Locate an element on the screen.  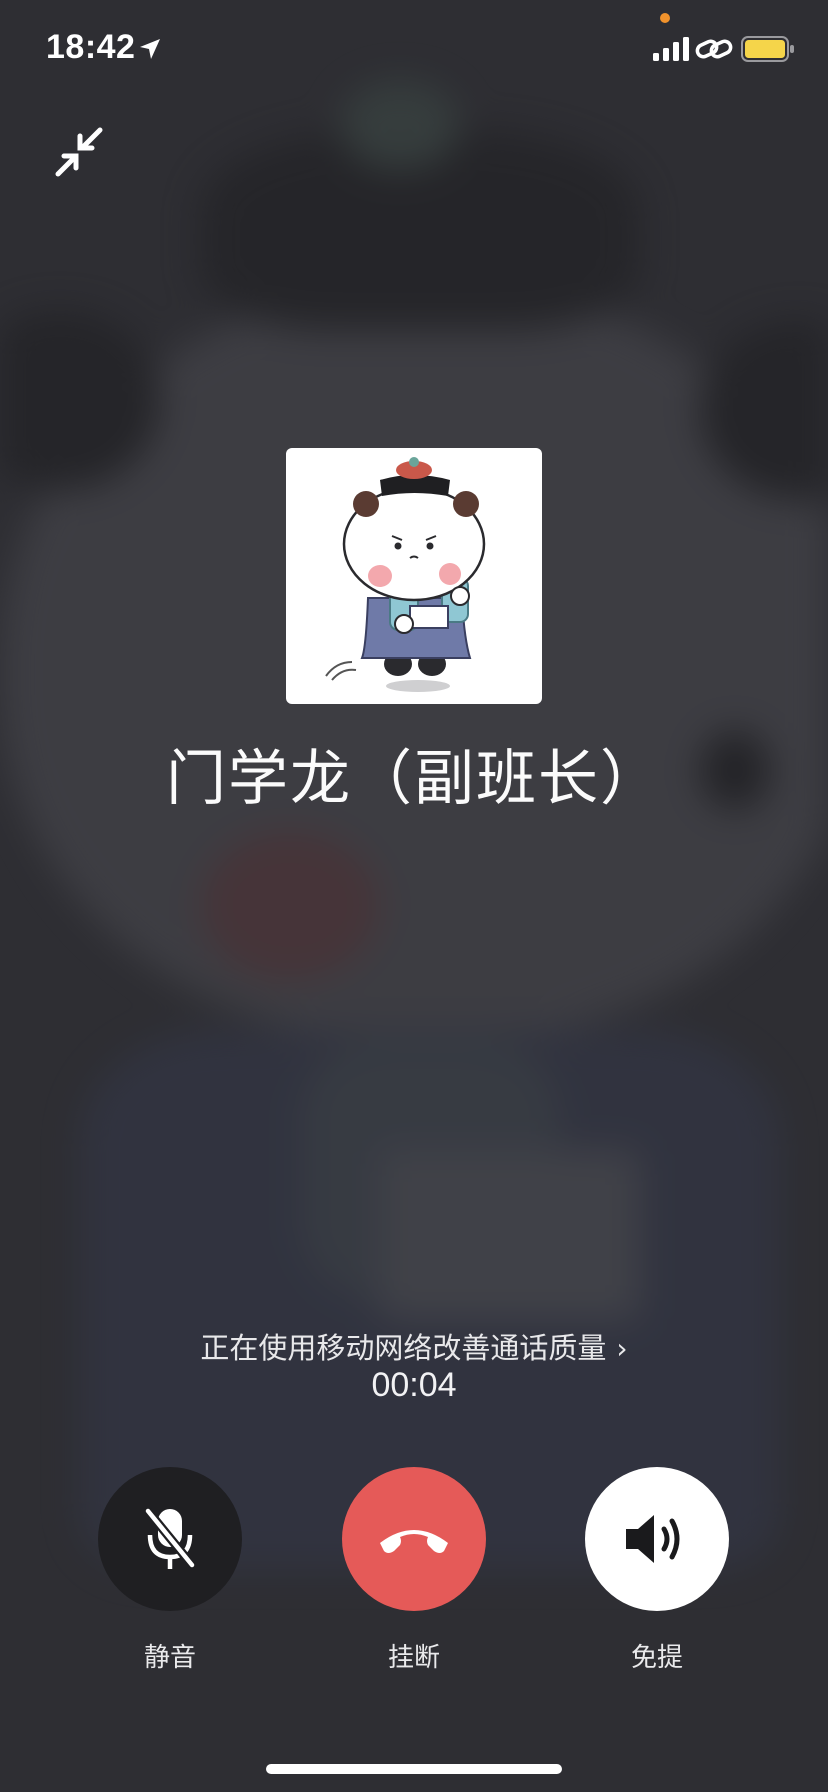
mute-button is located at coordinates (170, 1539).